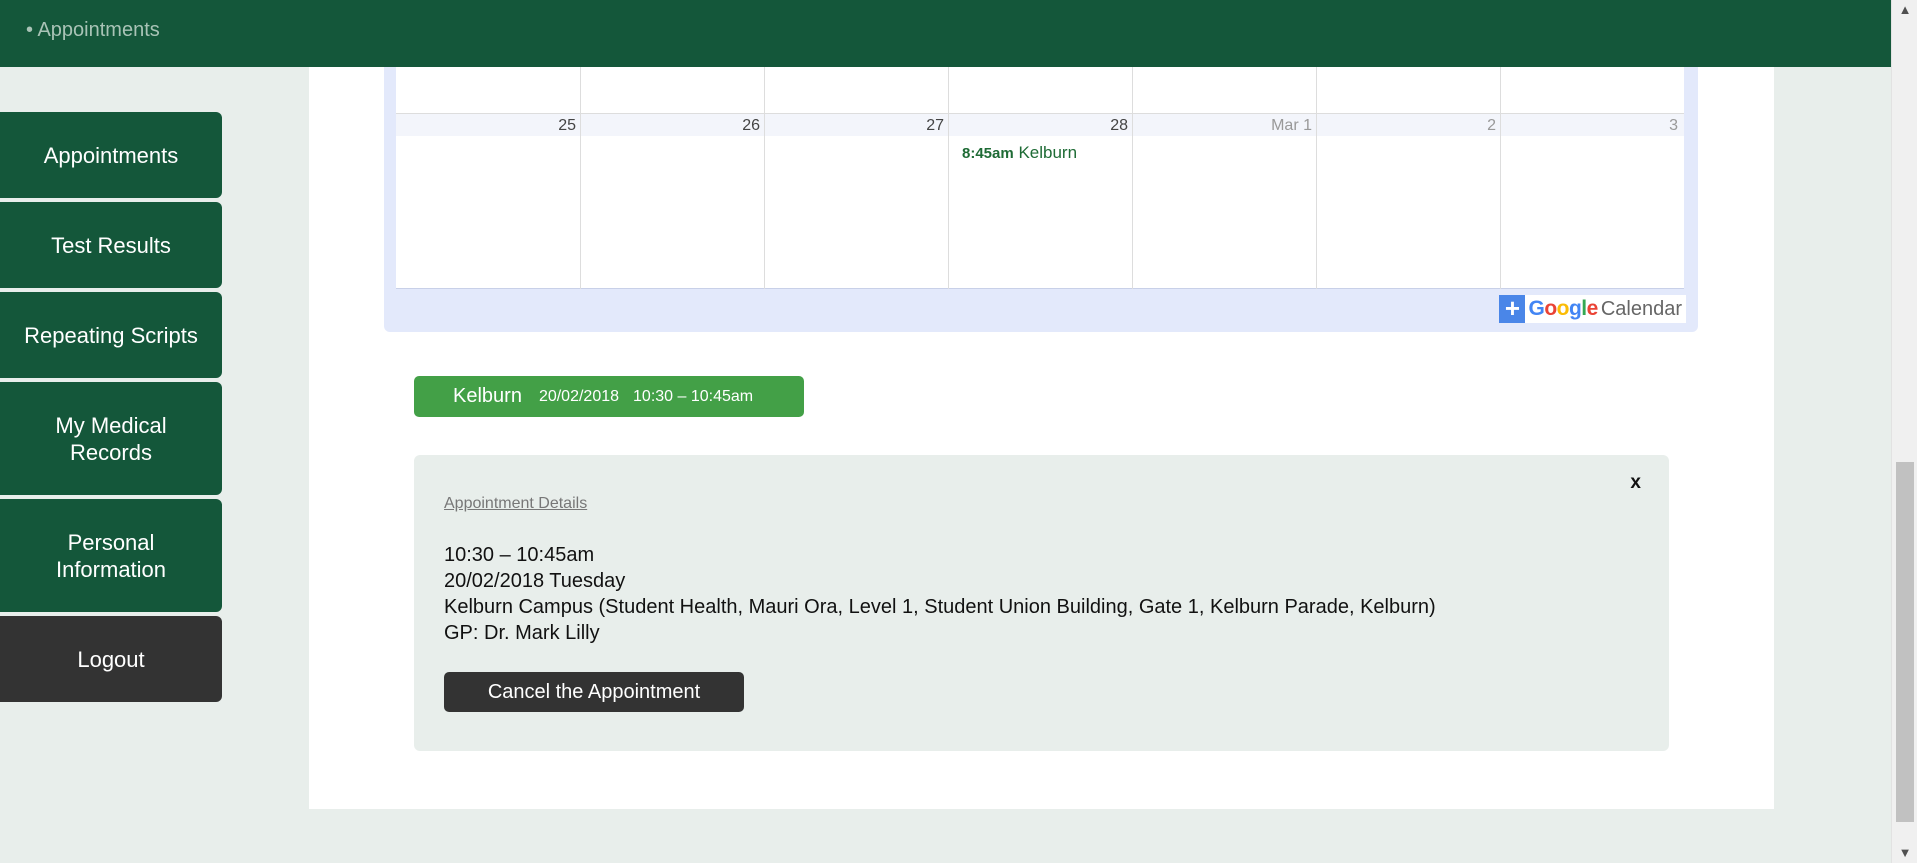 This screenshot has width=1917, height=863. What do you see at coordinates (1040, 113) in the screenshot?
I see `week-divider` at bounding box center [1040, 113].